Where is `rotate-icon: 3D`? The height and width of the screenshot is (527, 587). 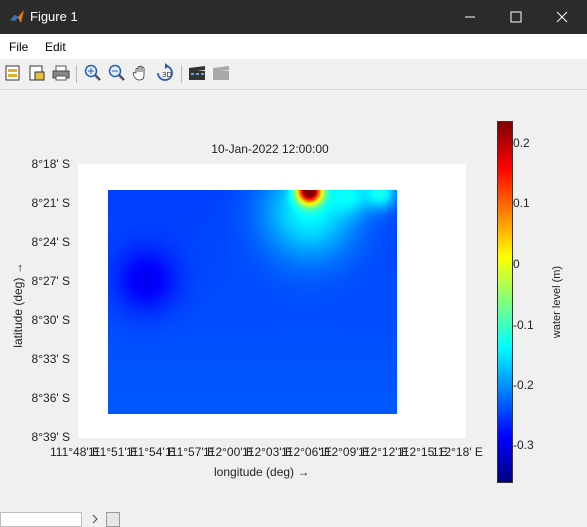 rotate-icon: 3D is located at coordinates (165, 73).